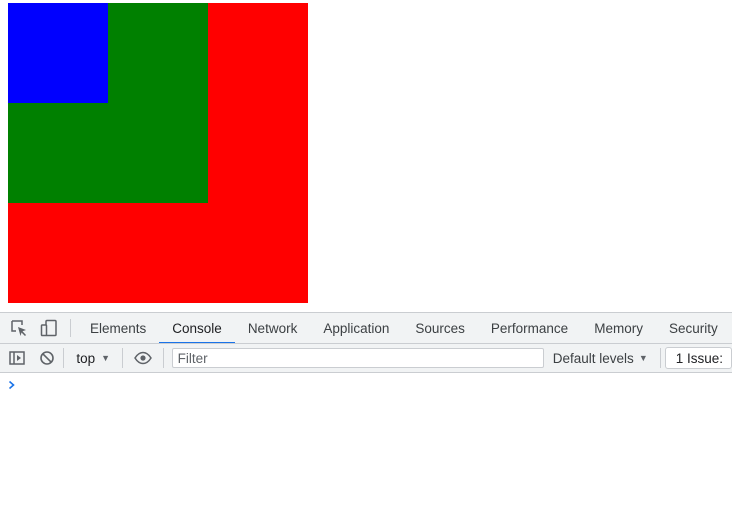 The height and width of the screenshot is (521, 732). I want to click on sidebar-toggle-icon, so click(17, 358).